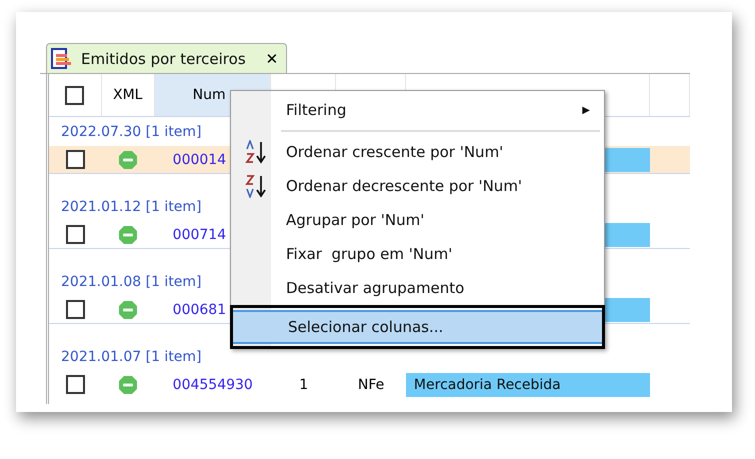 Image resolution: width=755 pixels, height=459 pixels. Describe the element at coordinates (417, 288) in the screenshot. I see `menu-item: Desativar agrupamento` at that location.